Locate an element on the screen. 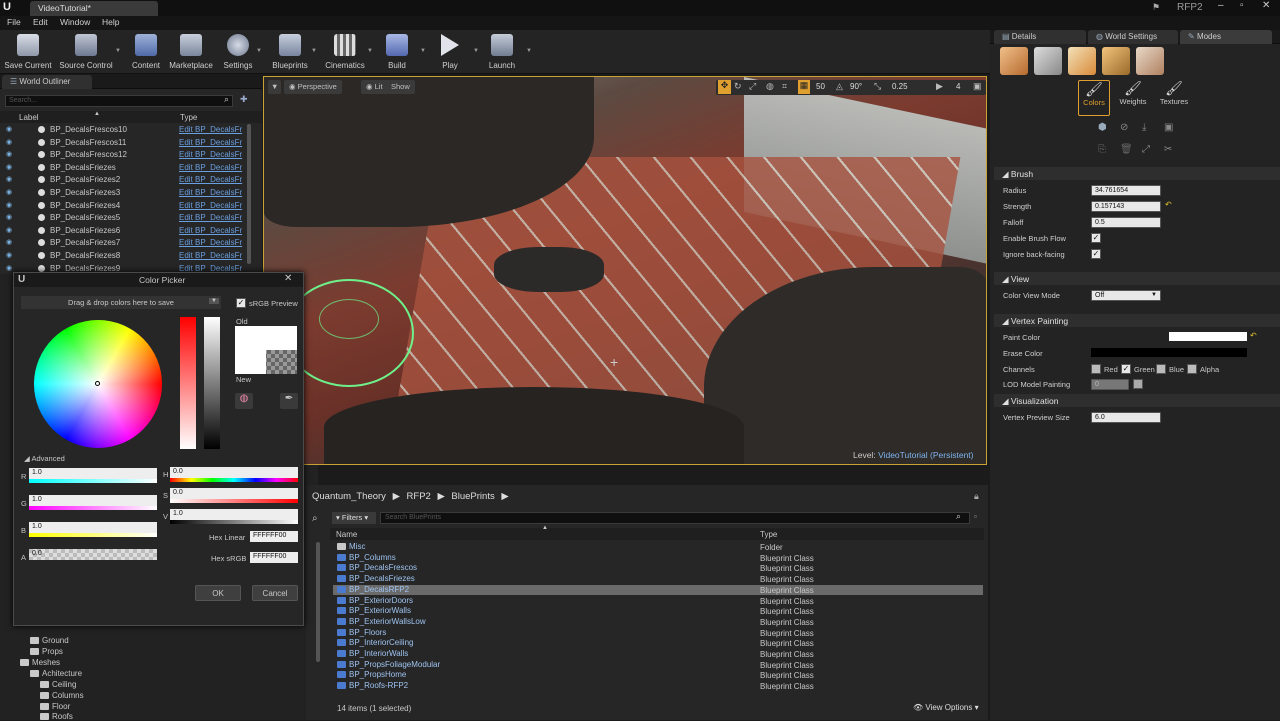 The height and width of the screenshot is (721, 1280). outliner-row: ◉ BP_DecalsFriezes5 Edit BP_DecalsFr is located at coordinates (123, 219).